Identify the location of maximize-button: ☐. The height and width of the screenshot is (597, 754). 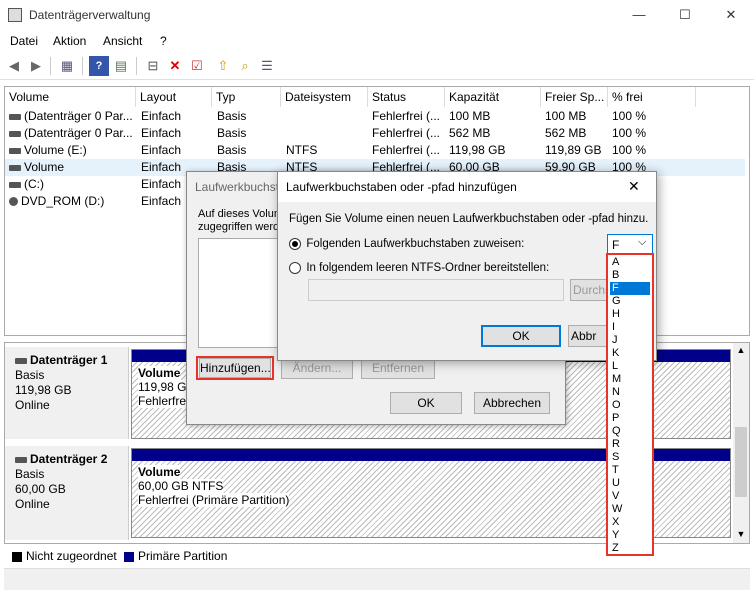
(685, 15).